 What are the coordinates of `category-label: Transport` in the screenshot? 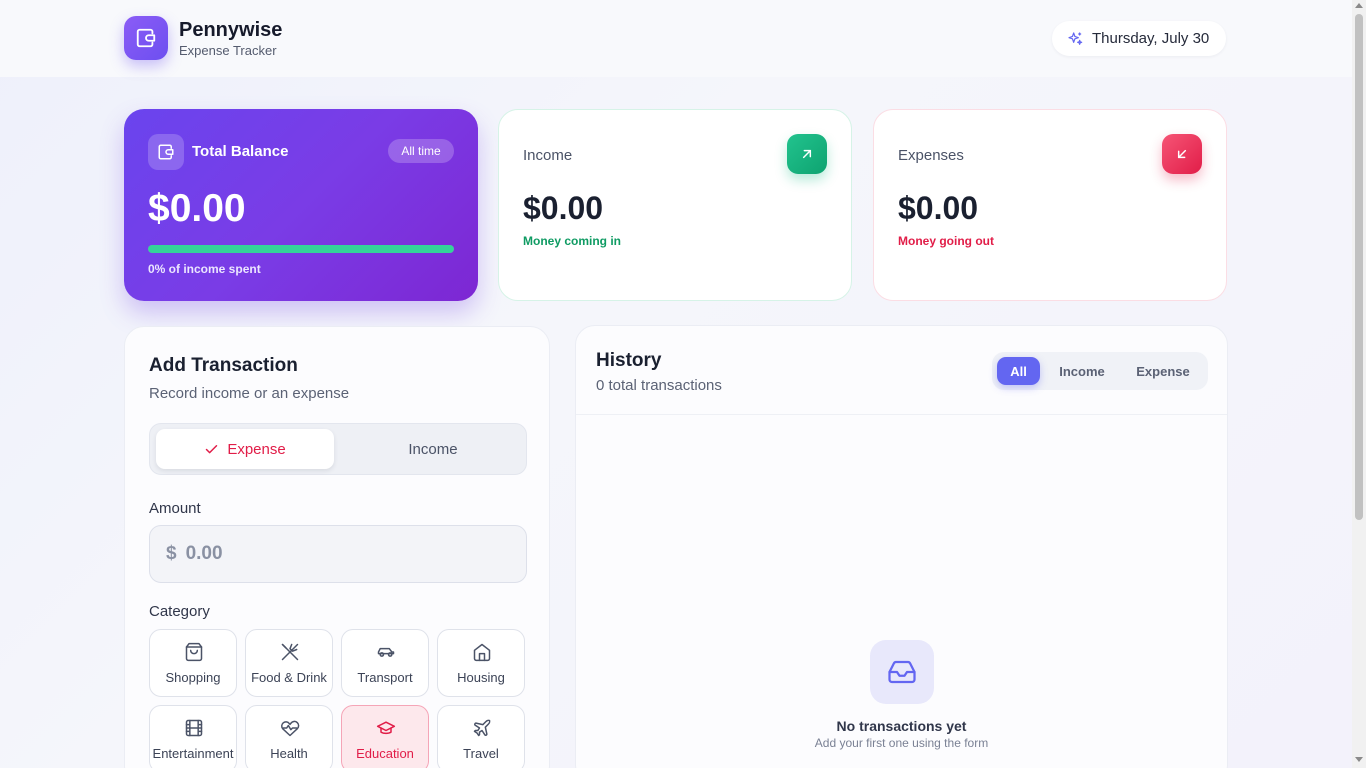 It's located at (385, 677).